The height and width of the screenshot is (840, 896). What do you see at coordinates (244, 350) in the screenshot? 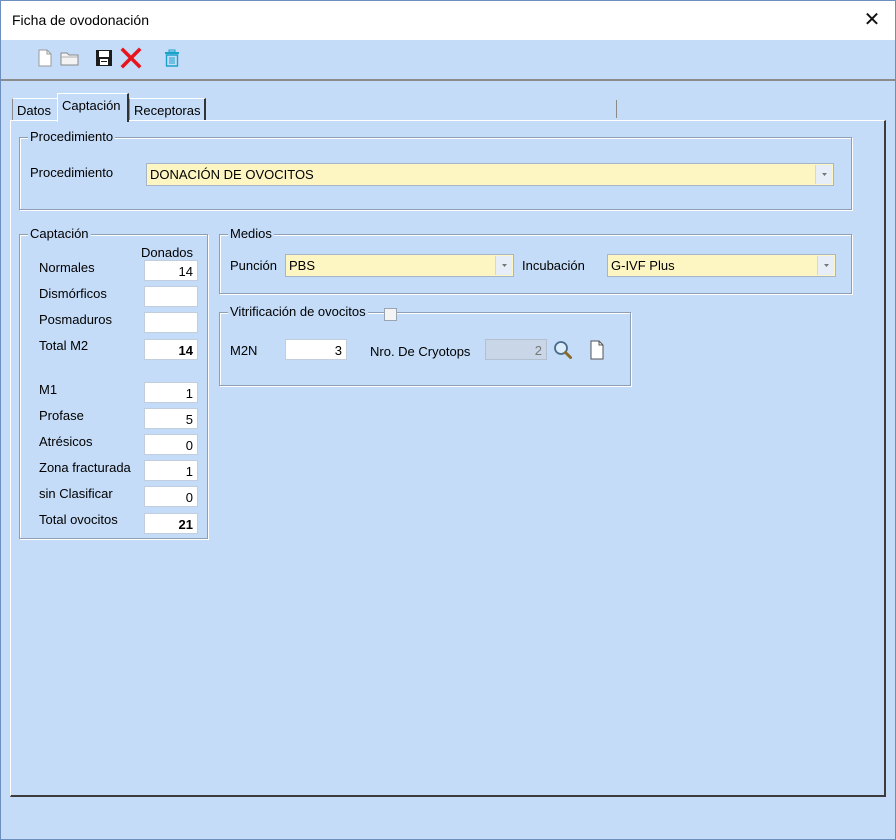
I see `m2n-label: M2N` at bounding box center [244, 350].